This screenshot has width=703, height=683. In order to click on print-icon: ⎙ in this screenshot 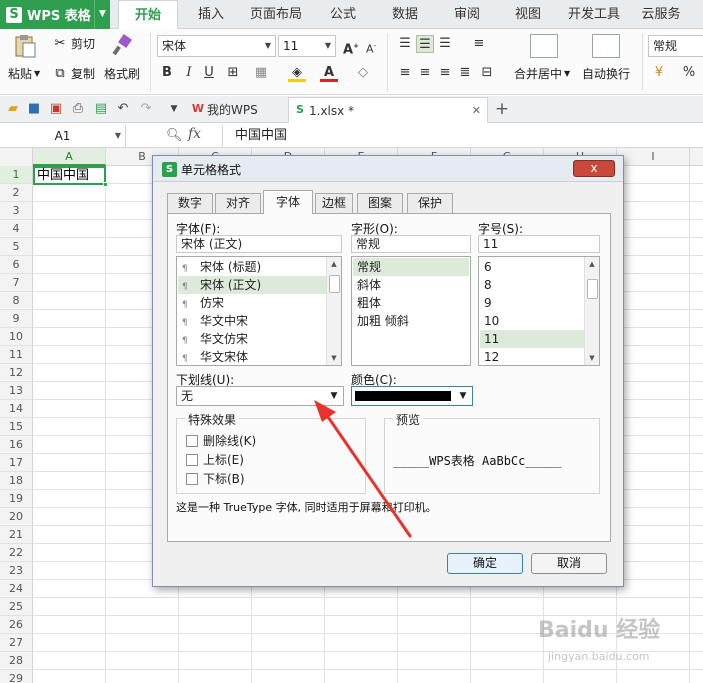, I will do `click(78, 109)`.